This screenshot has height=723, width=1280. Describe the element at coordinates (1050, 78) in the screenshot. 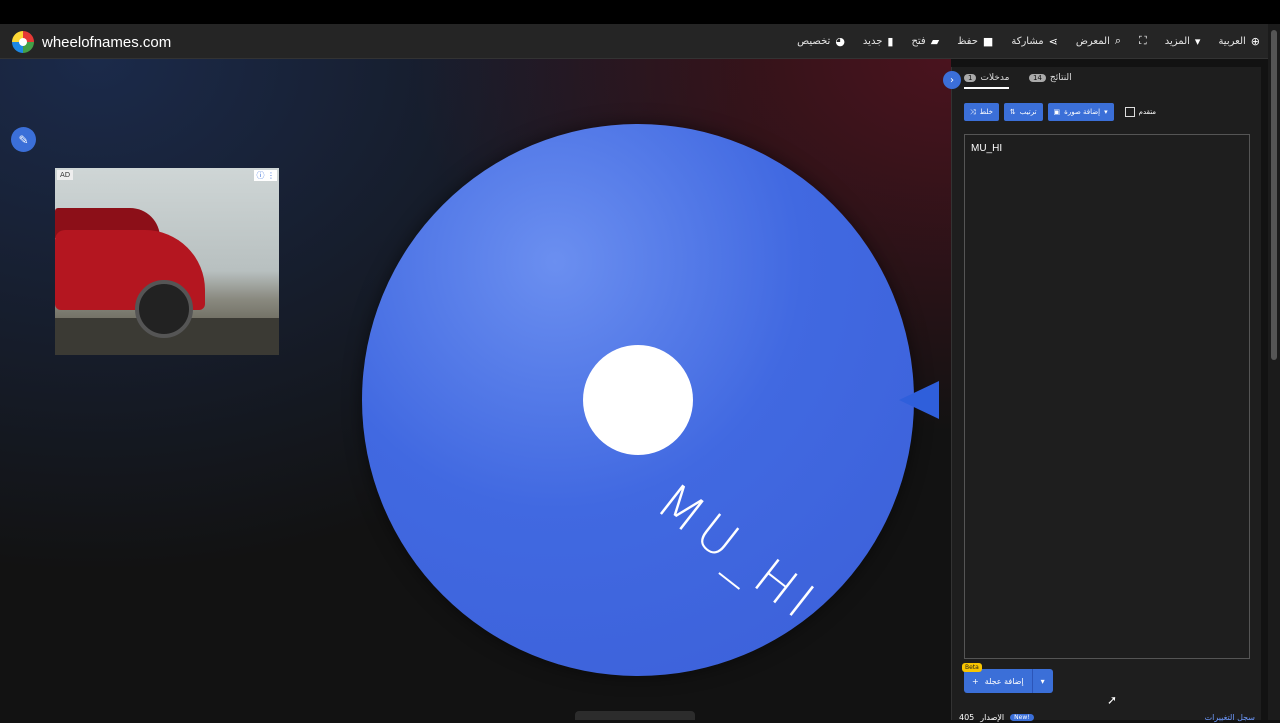

I see `tab-results: 14 النتائج` at that location.